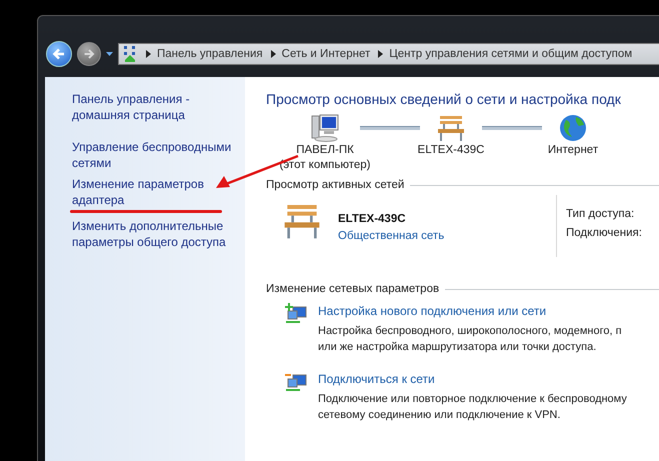 The height and width of the screenshot is (461, 659). What do you see at coordinates (326, 54) in the screenshot?
I see `breadcrumb-item: Сеть и Интернет` at bounding box center [326, 54].